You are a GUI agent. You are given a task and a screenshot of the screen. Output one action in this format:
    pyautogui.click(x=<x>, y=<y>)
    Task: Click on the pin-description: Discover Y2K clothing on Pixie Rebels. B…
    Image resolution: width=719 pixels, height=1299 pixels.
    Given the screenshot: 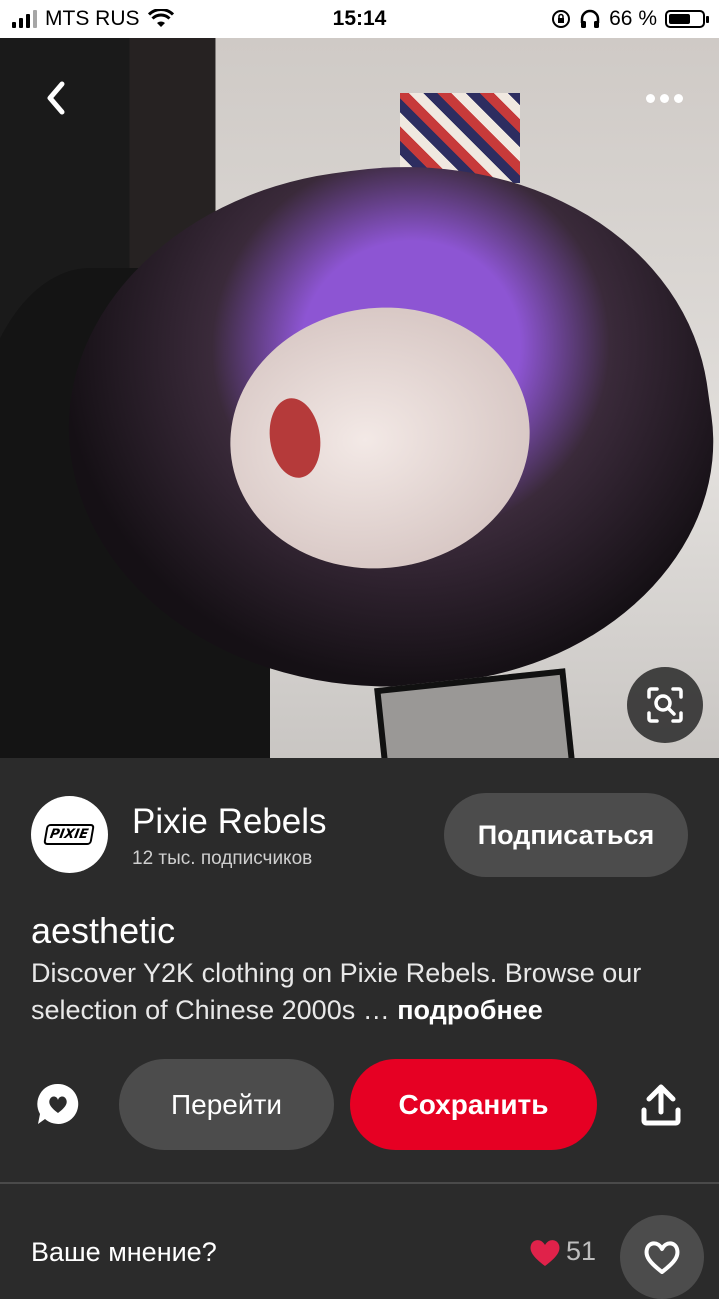 What is the action you would take?
    pyautogui.click(x=361, y=992)
    